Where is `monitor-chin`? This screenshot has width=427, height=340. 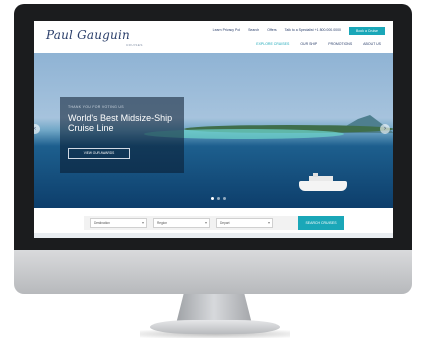 monitor-chin is located at coordinates (213, 272).